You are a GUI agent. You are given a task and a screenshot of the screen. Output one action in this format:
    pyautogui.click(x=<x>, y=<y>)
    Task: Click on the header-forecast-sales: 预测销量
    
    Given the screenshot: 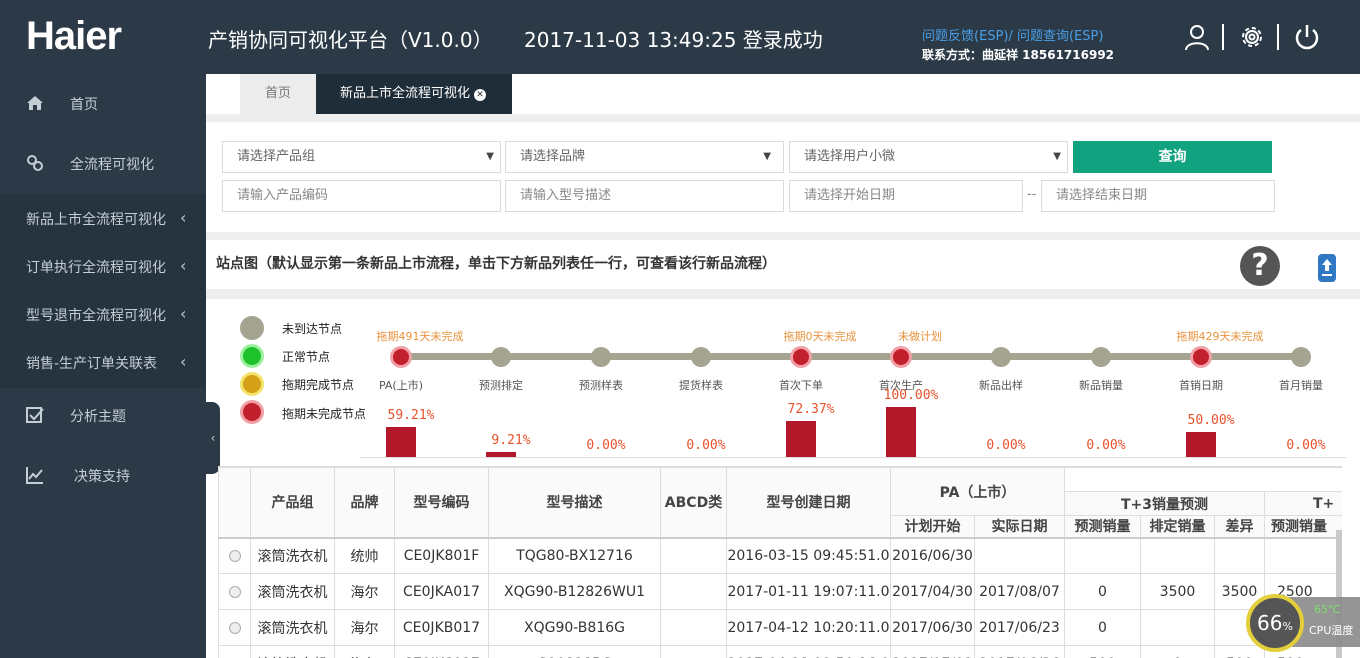 What is the action you would take?
    pyautogui.click(x=1102, y=526)
    